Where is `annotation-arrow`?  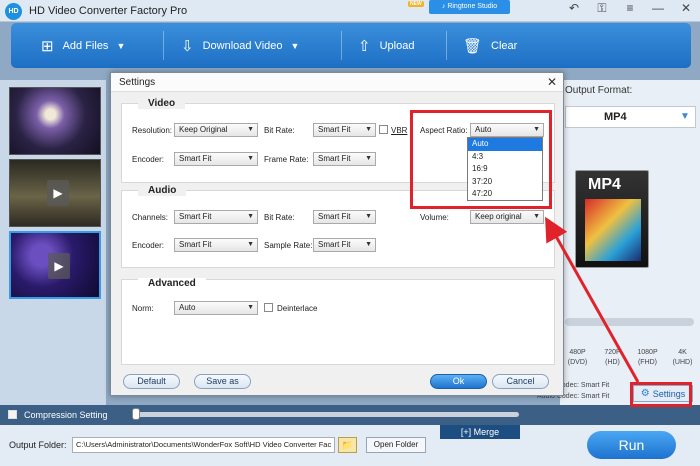 annotation-arrow is located at coordinates (592, 299).